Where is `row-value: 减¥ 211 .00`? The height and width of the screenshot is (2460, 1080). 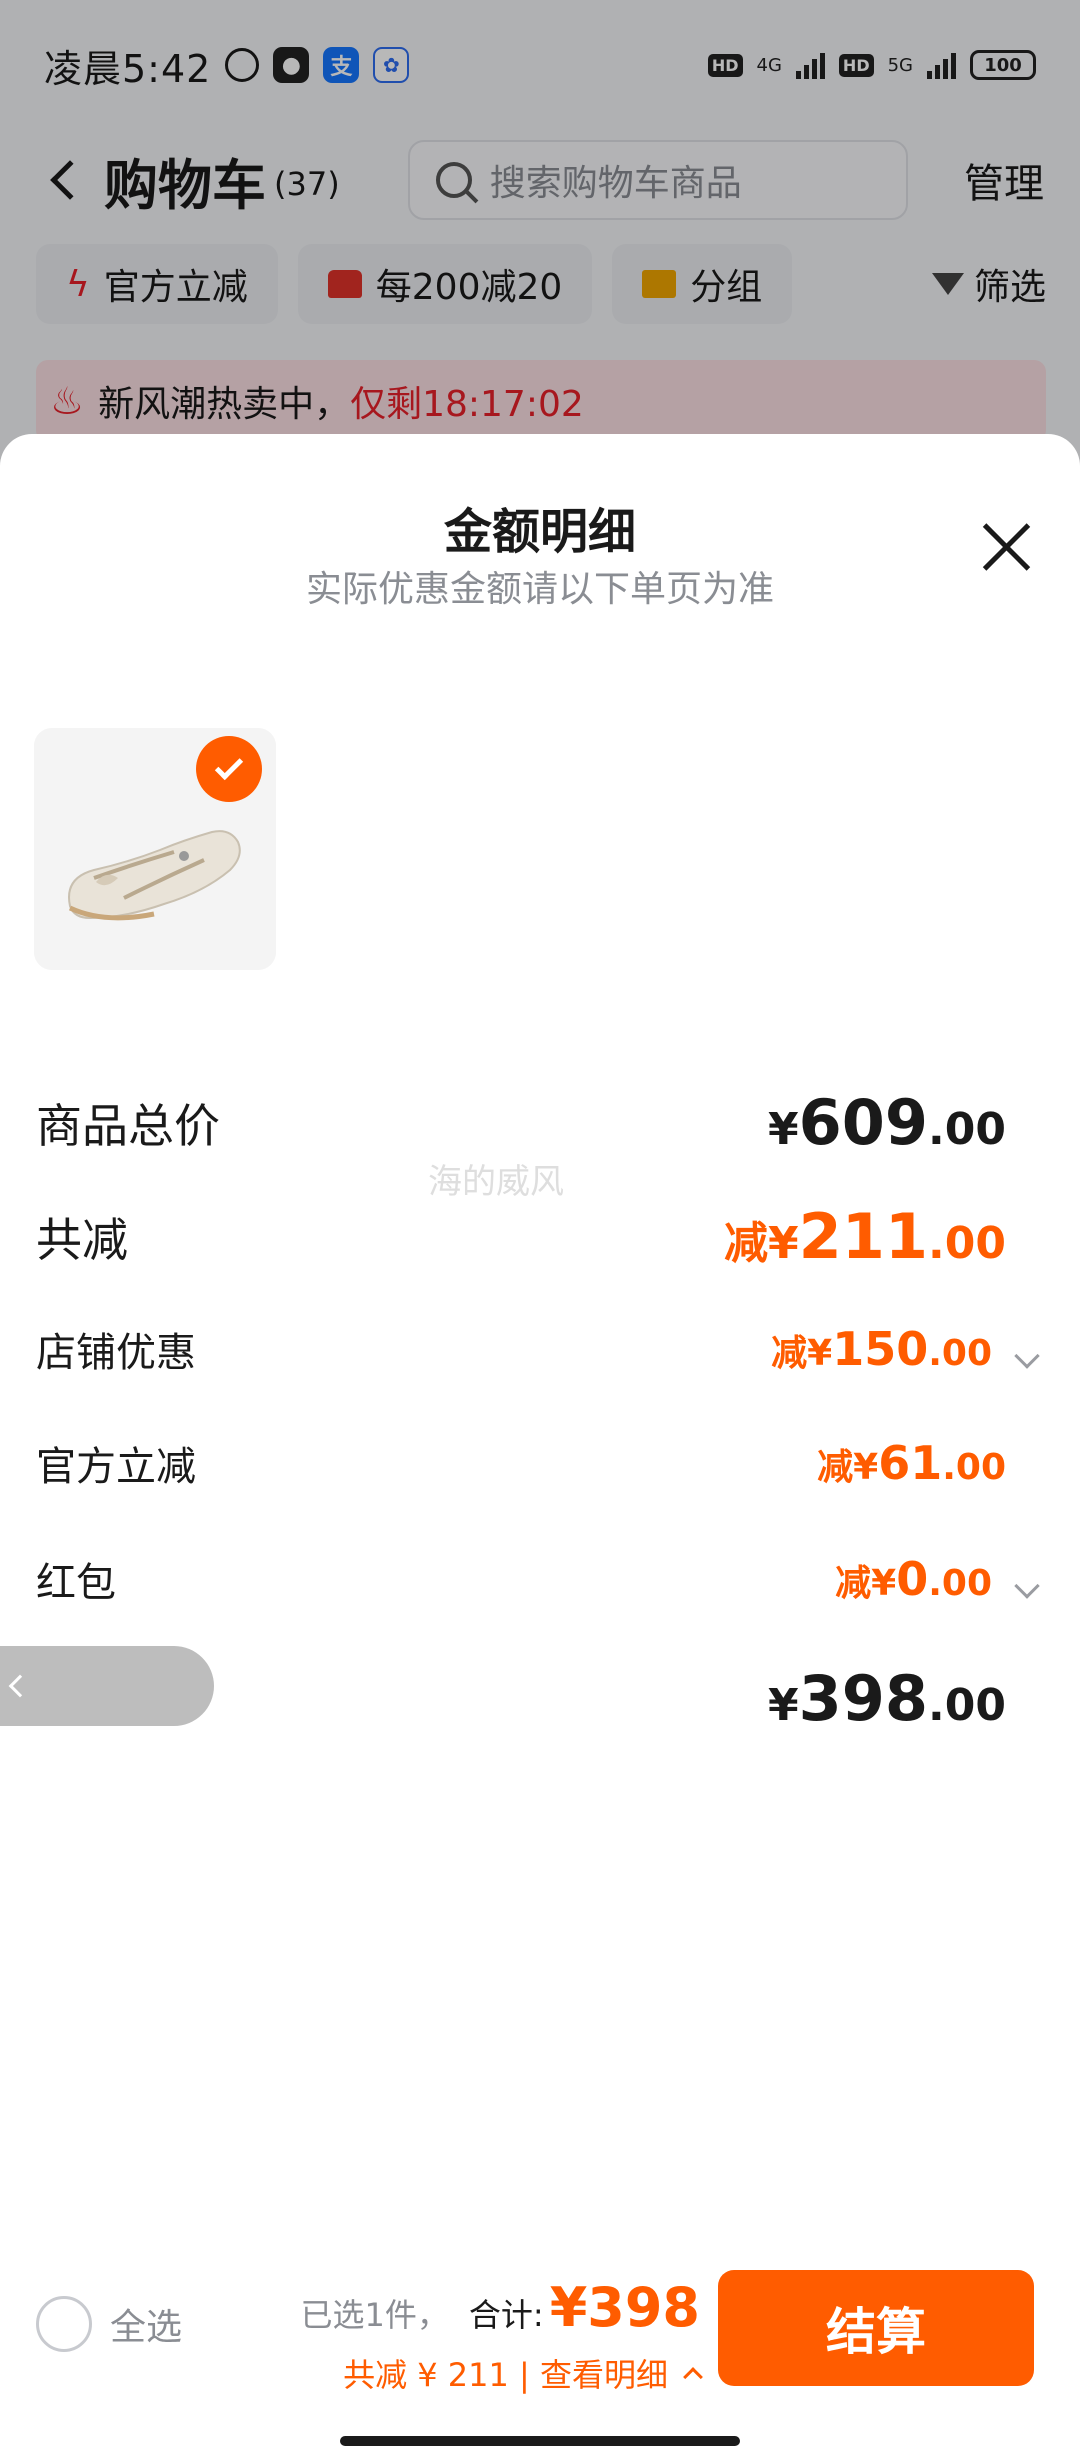 row-value: 减¥ 211 .00 is located at coordinates (885, 1236).